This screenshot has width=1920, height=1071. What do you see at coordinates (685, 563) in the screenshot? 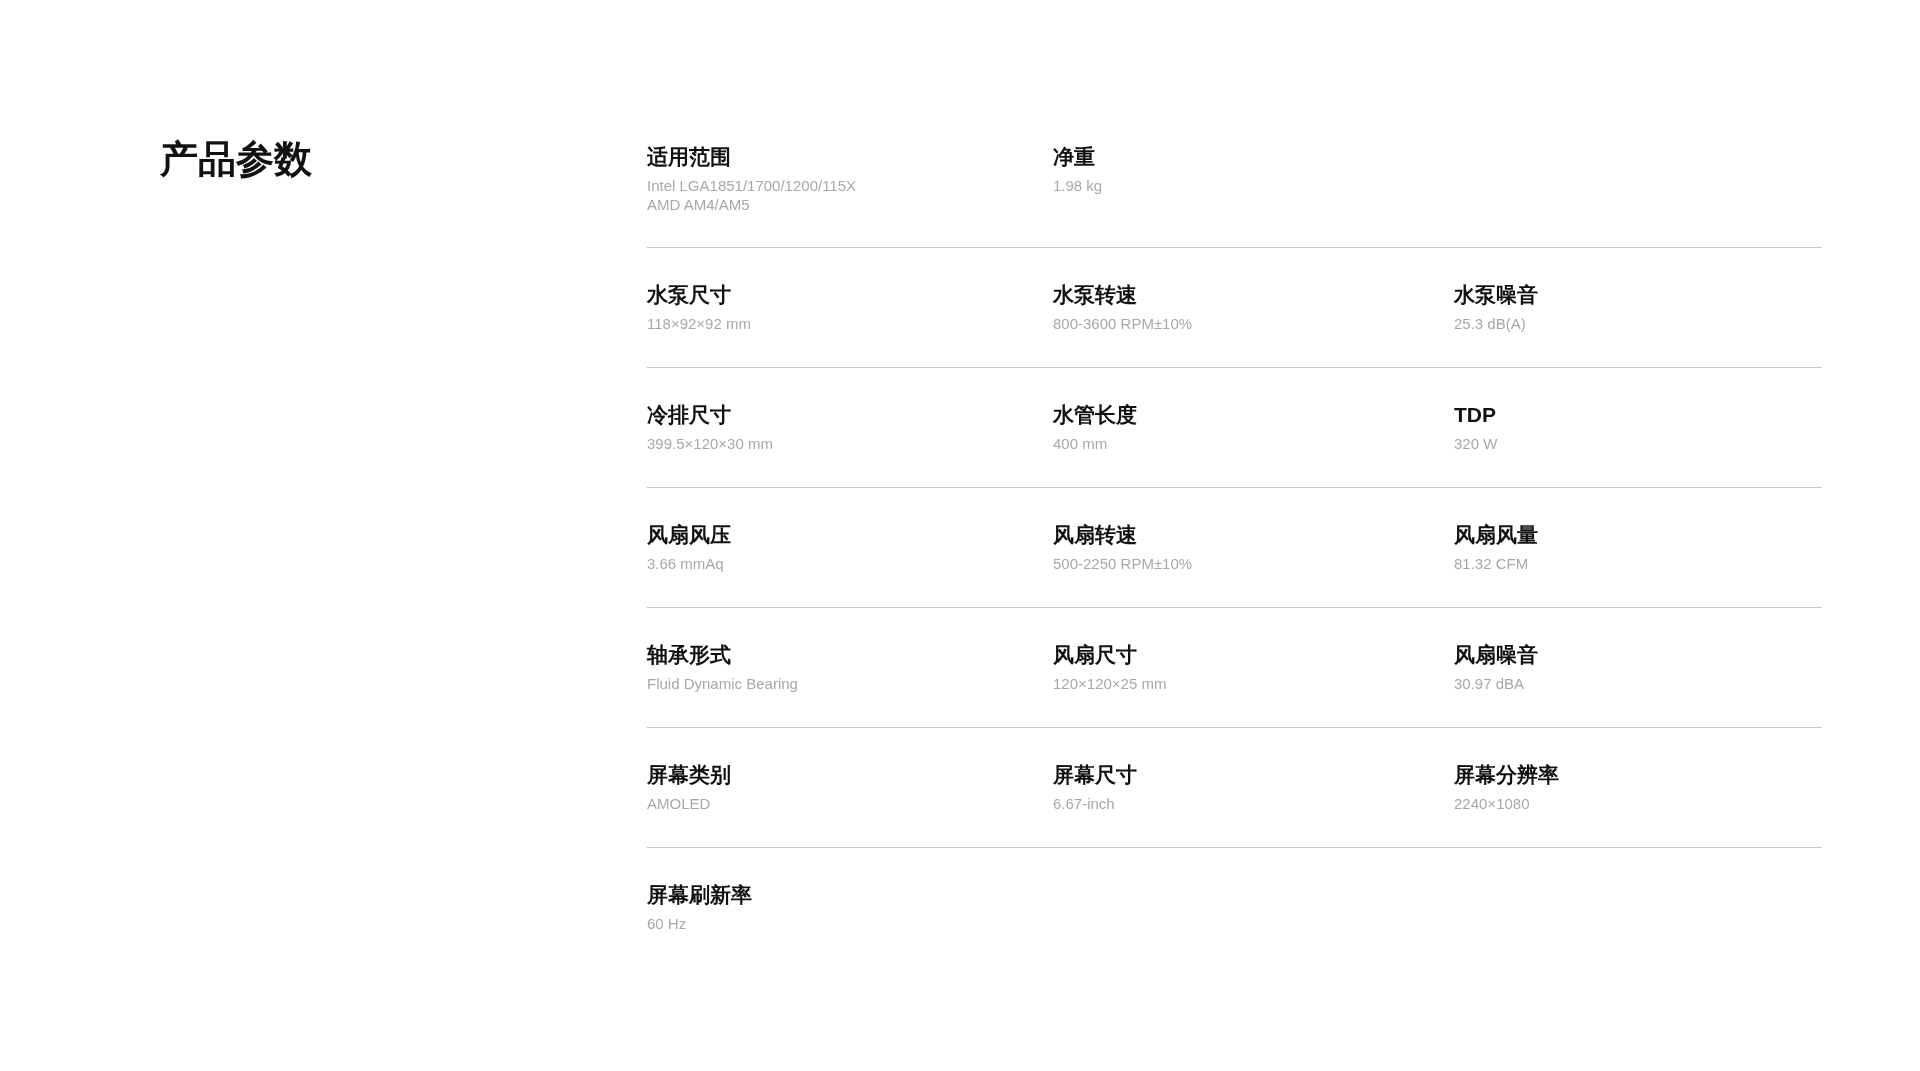
I see `spec-value: 3.66 mmAq` at bounding box center [685, 563].